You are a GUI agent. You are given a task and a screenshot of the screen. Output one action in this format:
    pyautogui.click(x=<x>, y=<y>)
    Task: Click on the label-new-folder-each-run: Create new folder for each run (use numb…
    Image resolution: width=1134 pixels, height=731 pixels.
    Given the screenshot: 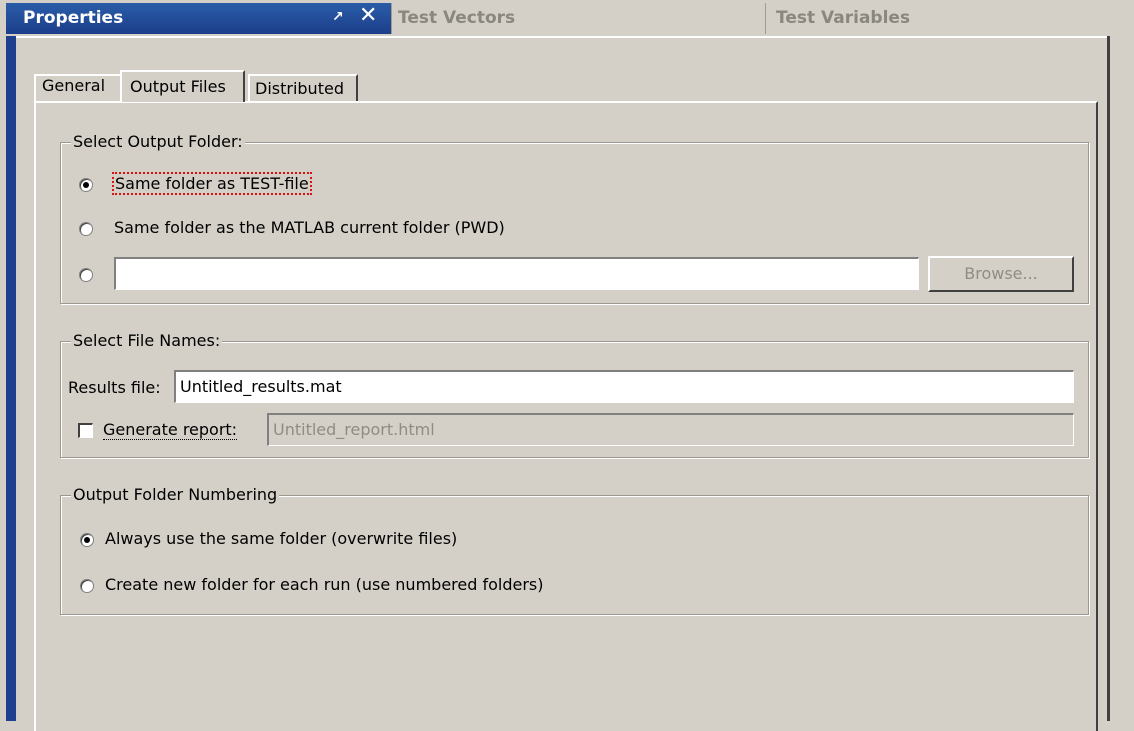 What is the action you would take?
    pyautogui.click(x=324, y=584)
    